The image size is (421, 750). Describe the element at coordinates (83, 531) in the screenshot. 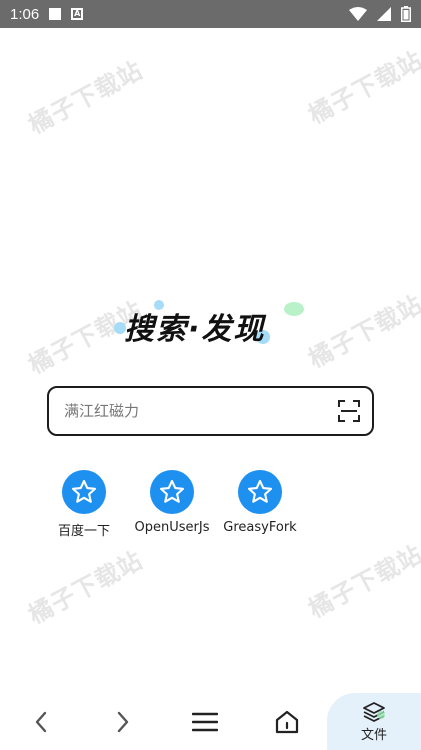

I see `shortcut-label: 百度一下` at that location.